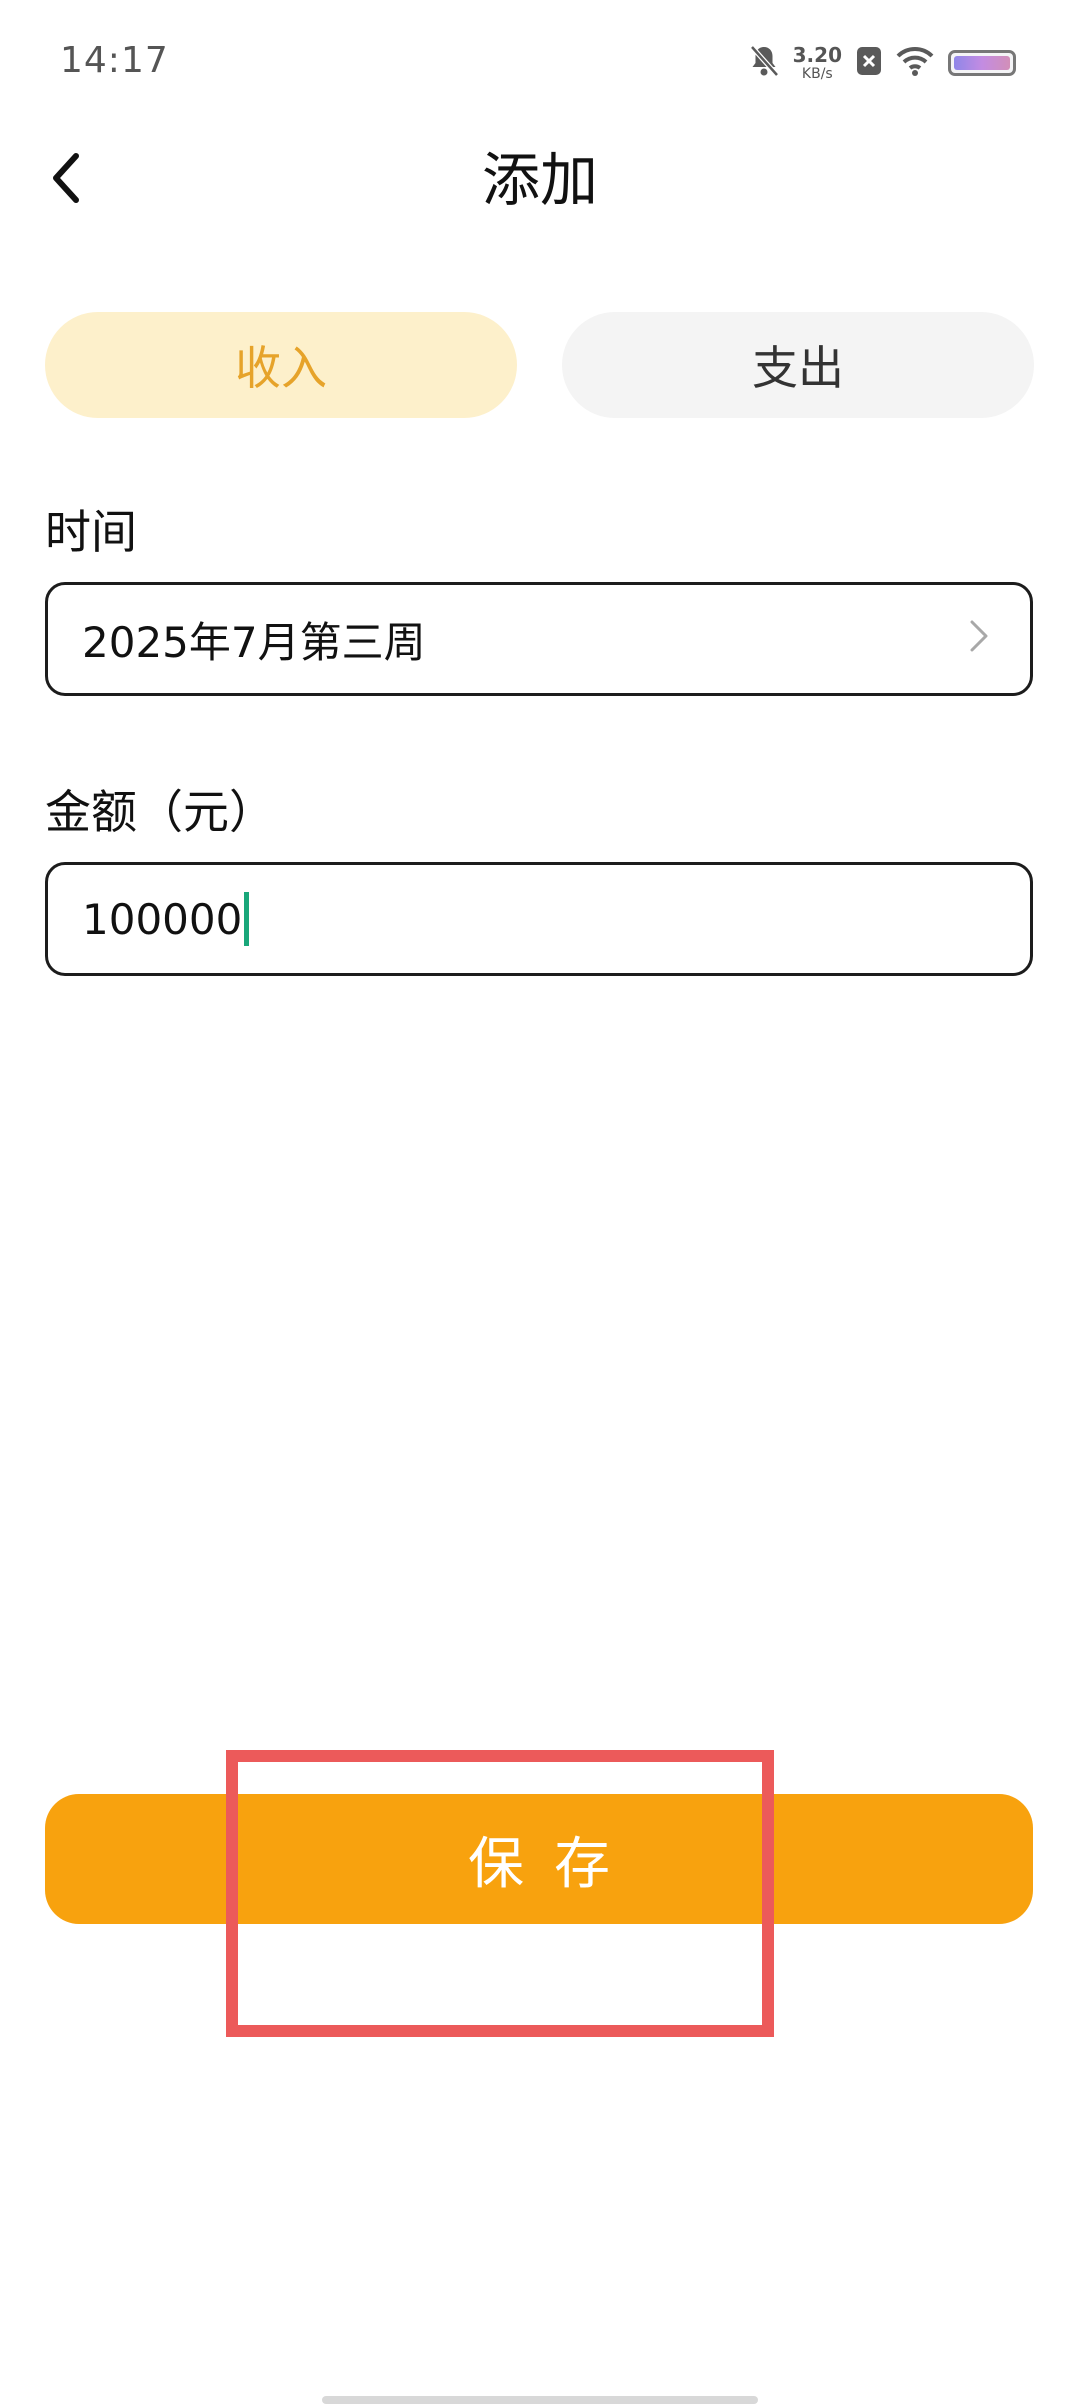 Image resolution: width=1080 pixels, height=2408 pixels. What do you see at coordinates (915, 63) in the screenshot?
I see `wifi-icon` at bounding box center [915, 63].